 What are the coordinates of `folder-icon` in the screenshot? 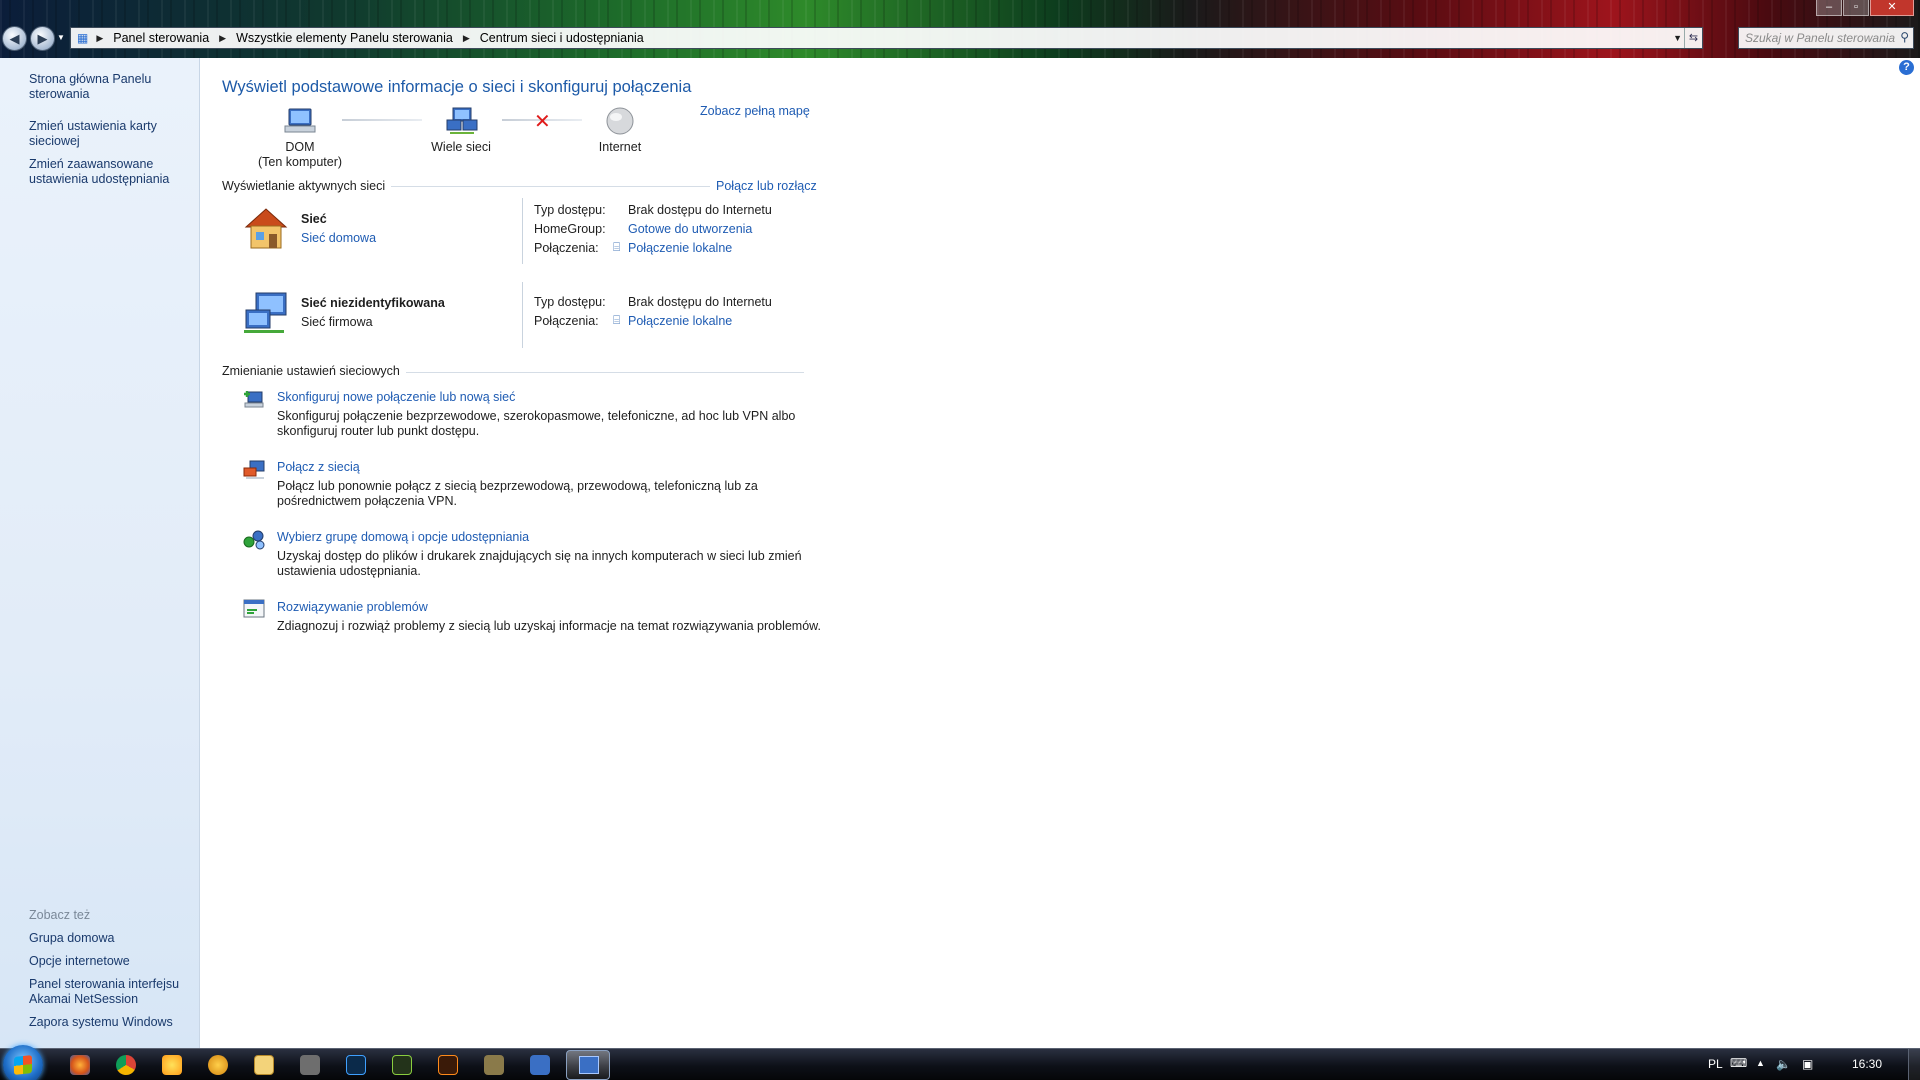 It's located at (264, 1065).